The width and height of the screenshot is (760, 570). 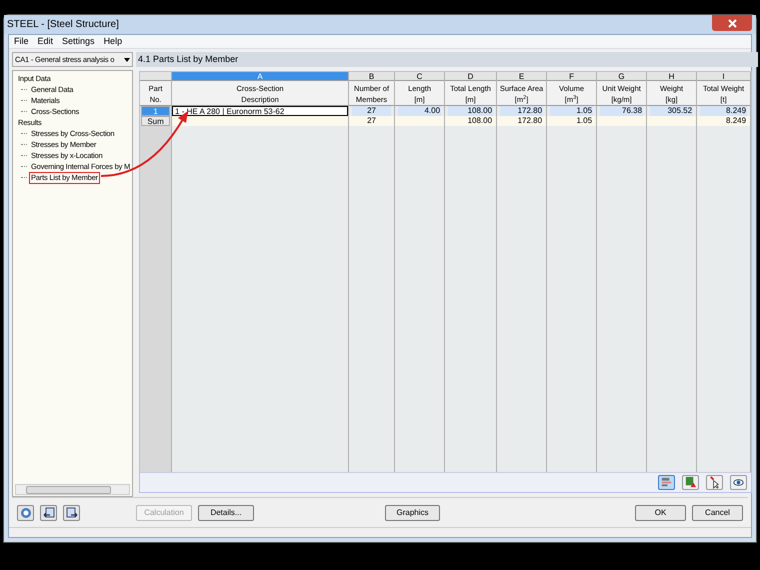 I want to click on column-letter: F, so click(x=571, y=76).